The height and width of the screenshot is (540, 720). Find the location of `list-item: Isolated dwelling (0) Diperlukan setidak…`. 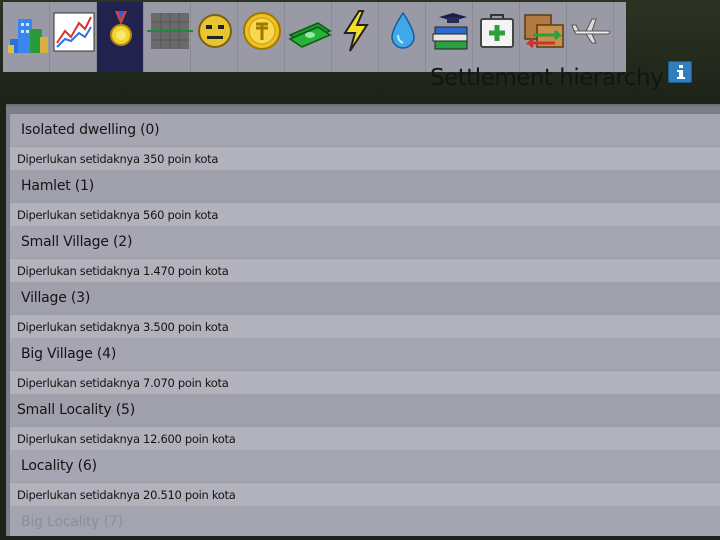

list-item: Isolated dwelling (0) Diperlukan setidak… is located at coordinates (365, 142).